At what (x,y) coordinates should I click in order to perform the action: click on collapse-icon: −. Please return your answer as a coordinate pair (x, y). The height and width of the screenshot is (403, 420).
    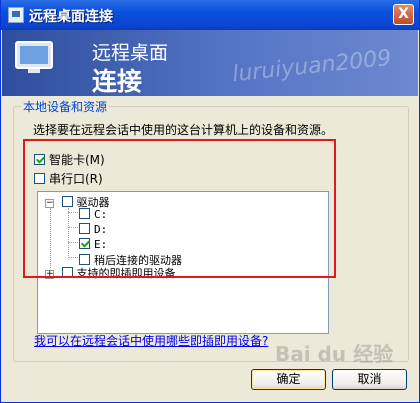
    Looking at the image, I should click on (49, 203).